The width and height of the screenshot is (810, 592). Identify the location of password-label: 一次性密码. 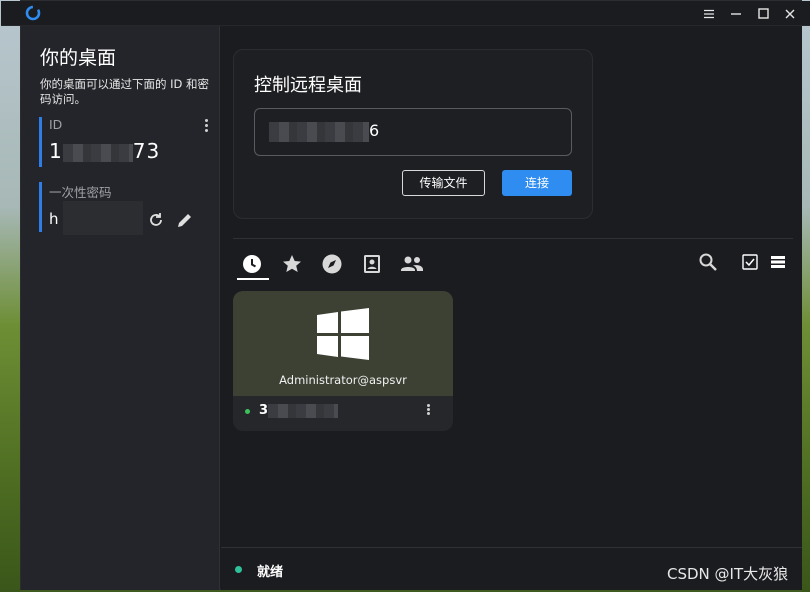
(80, 192).